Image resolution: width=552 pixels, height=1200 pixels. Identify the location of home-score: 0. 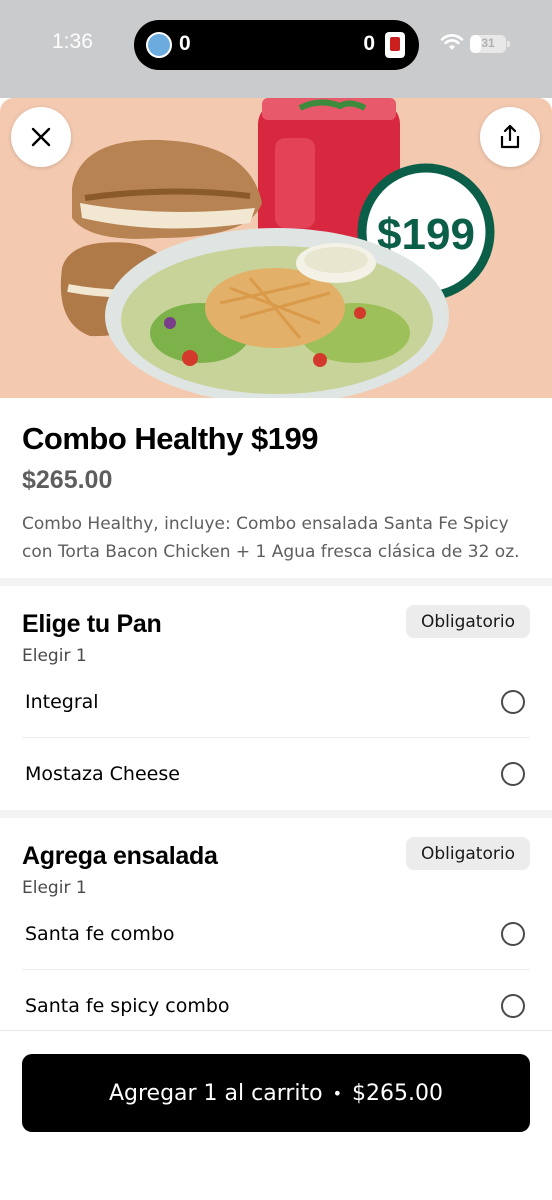
(185, 43).